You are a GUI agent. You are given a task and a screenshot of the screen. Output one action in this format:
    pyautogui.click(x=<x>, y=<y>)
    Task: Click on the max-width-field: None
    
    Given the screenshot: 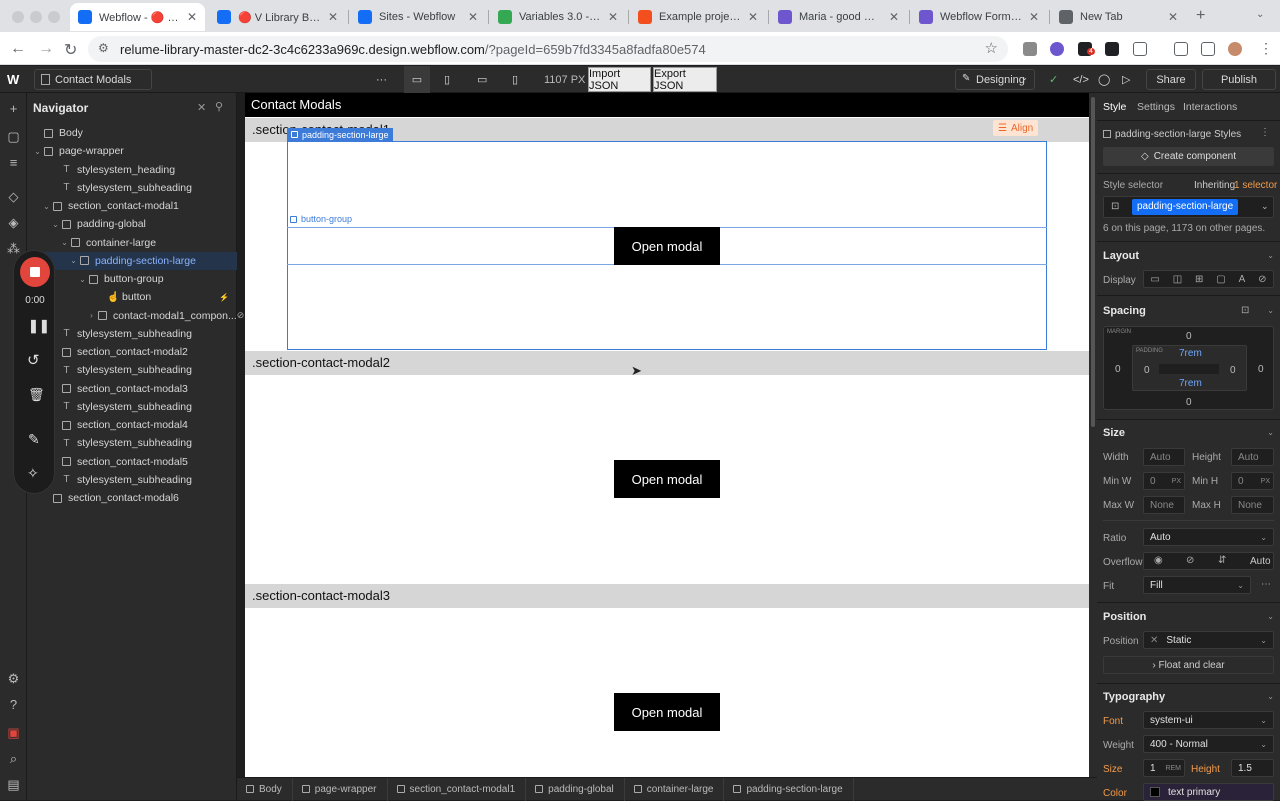 What is the action you would take?
    pyautogui.click(x=1164, y=505)
    